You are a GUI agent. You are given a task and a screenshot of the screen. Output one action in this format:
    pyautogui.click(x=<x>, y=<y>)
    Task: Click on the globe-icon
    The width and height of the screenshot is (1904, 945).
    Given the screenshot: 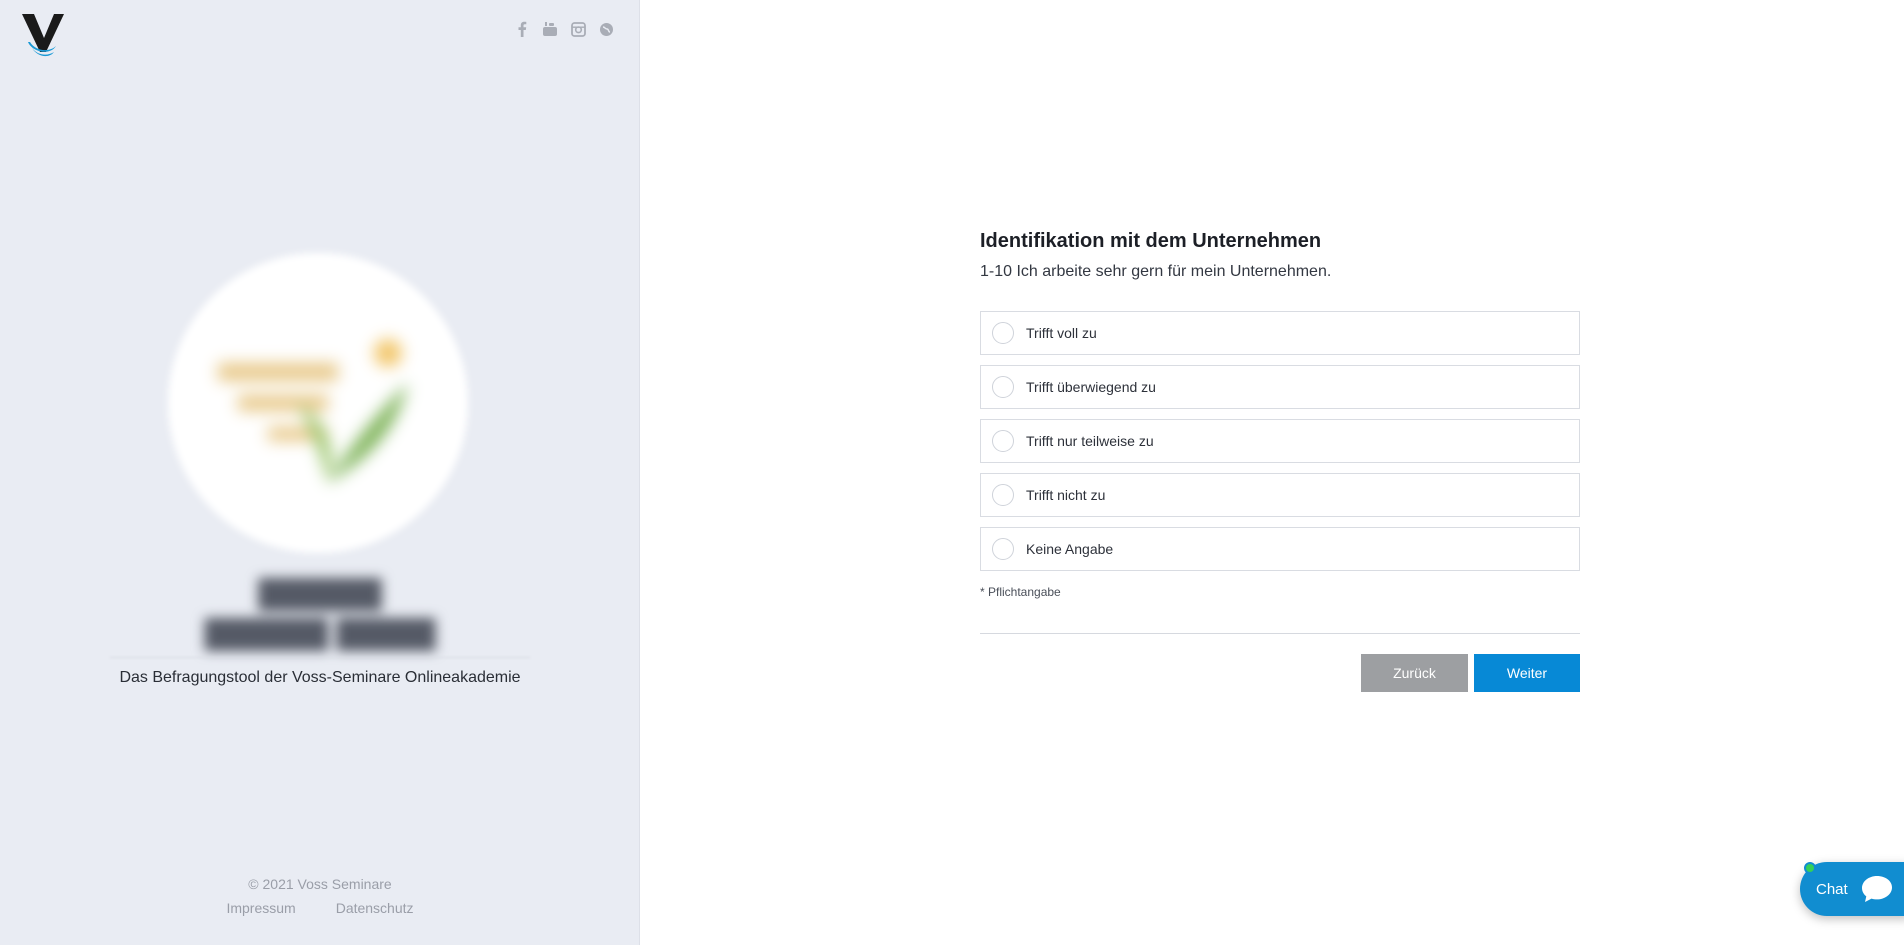 What is the action you would take?
    pyautogui.click(x=606, y=29)
    